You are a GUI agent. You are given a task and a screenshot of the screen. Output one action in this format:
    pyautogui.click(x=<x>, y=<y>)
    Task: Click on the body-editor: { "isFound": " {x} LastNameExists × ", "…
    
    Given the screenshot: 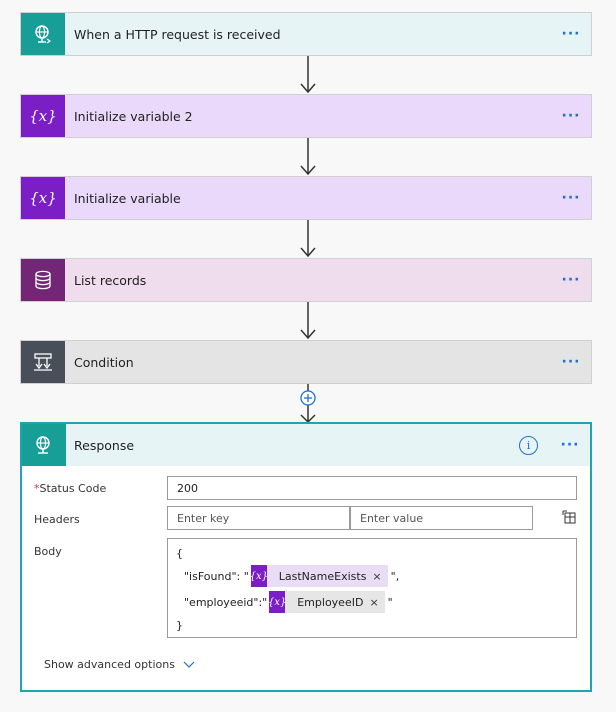 What is the action you would take?
    pyautogui.click(x=372, y=588)
    